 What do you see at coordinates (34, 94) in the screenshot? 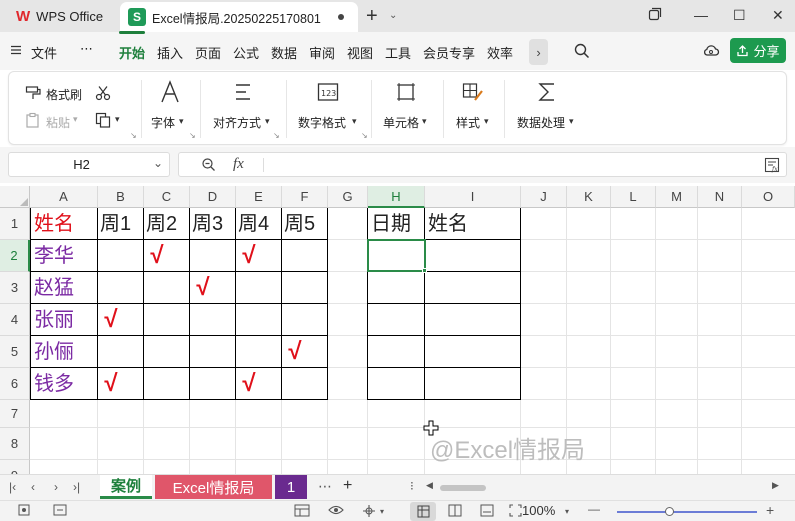
I see `format-painter-icon` at bounding box center [34, 94].